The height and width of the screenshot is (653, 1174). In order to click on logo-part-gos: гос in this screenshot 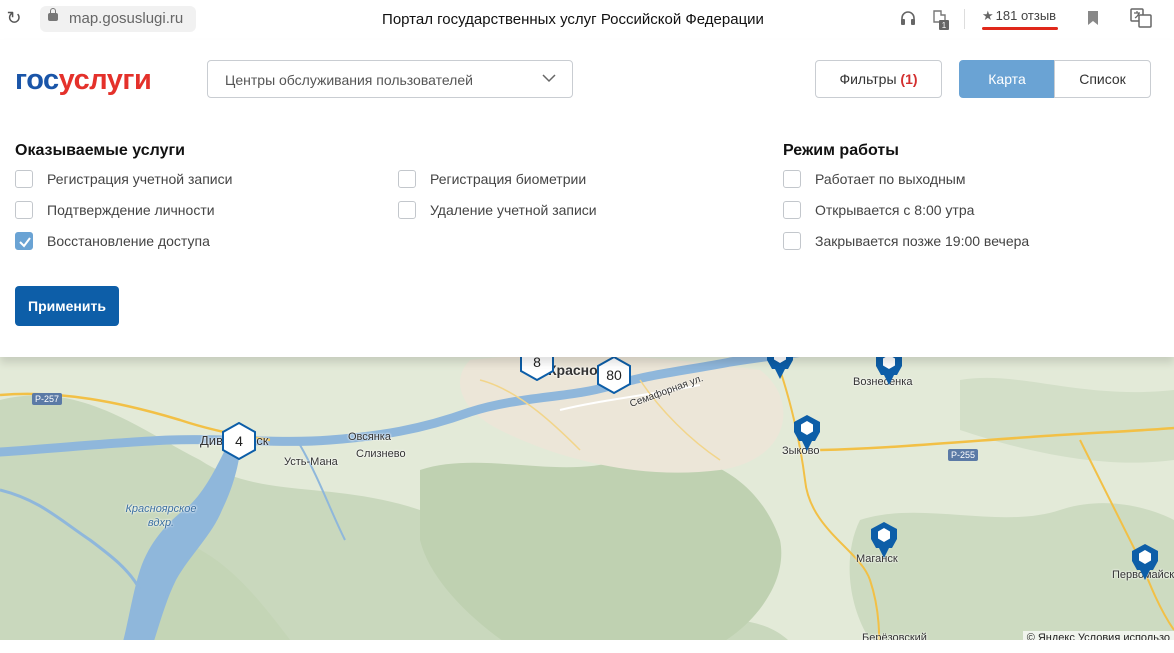, I will do `click(37, 80)`.